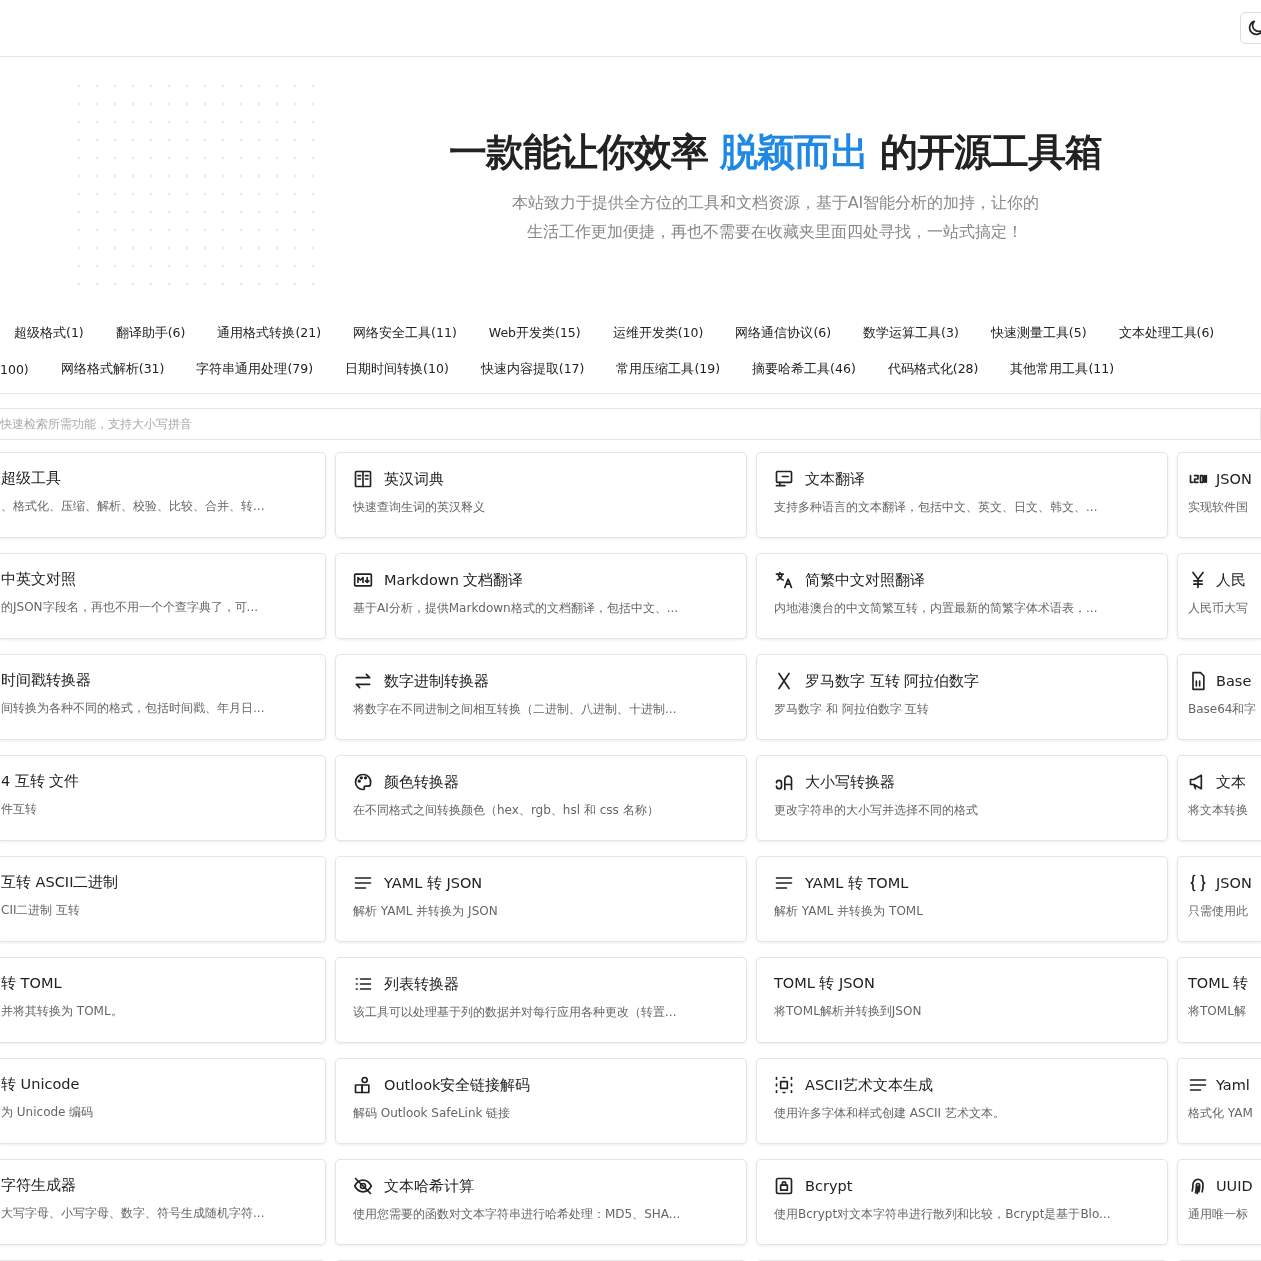  Describe the element at coordinates (865, 580) in the screenshot. I see `tool-title: 简繁中文对照翻译` at that location.